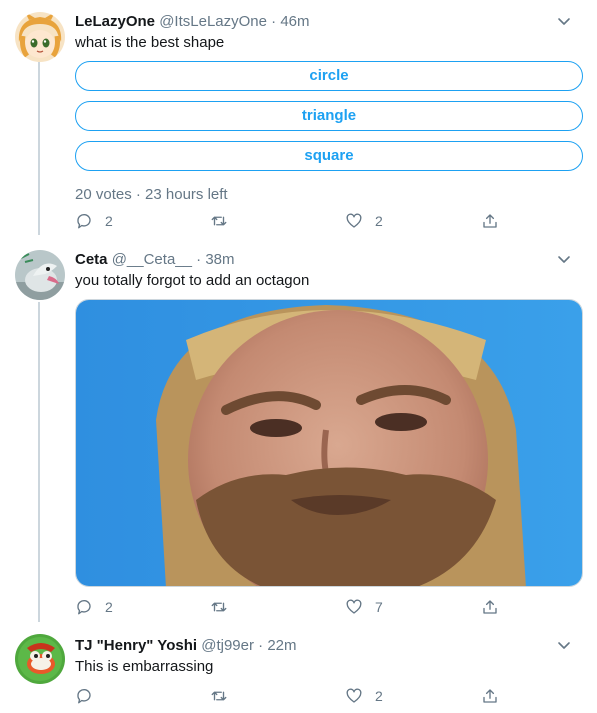  What do you see at coordinates (290, 607) in the screenshot?
I see `tweet-actions: 2 7` at bounding box center [290, 607].